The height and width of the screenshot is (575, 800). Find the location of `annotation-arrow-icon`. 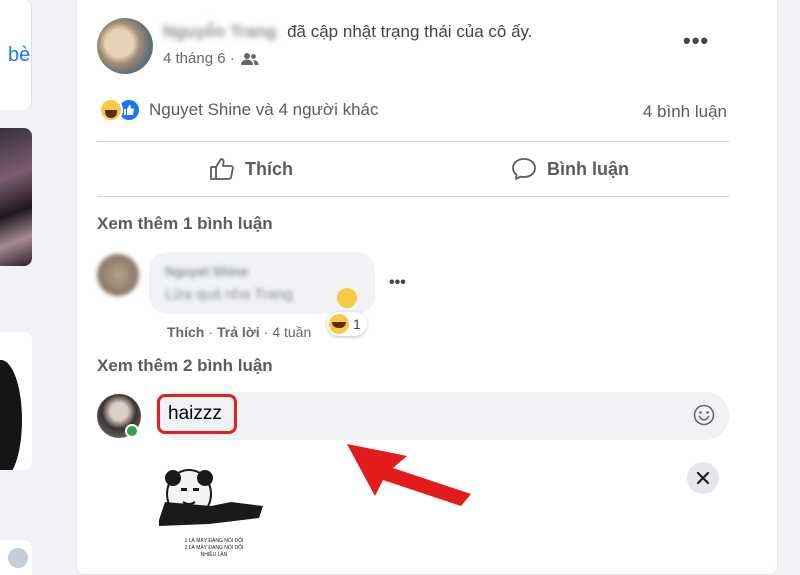

annotation-arrow-icon is located at coordinates (409, 475).